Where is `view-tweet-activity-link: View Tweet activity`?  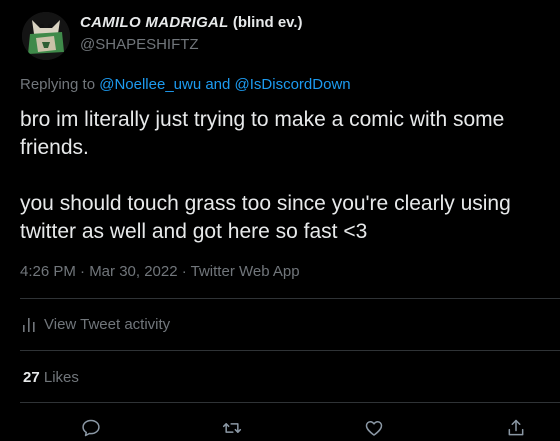
view-tweet-activity-link: View Tweet activity is located at coordinates (96, 324).